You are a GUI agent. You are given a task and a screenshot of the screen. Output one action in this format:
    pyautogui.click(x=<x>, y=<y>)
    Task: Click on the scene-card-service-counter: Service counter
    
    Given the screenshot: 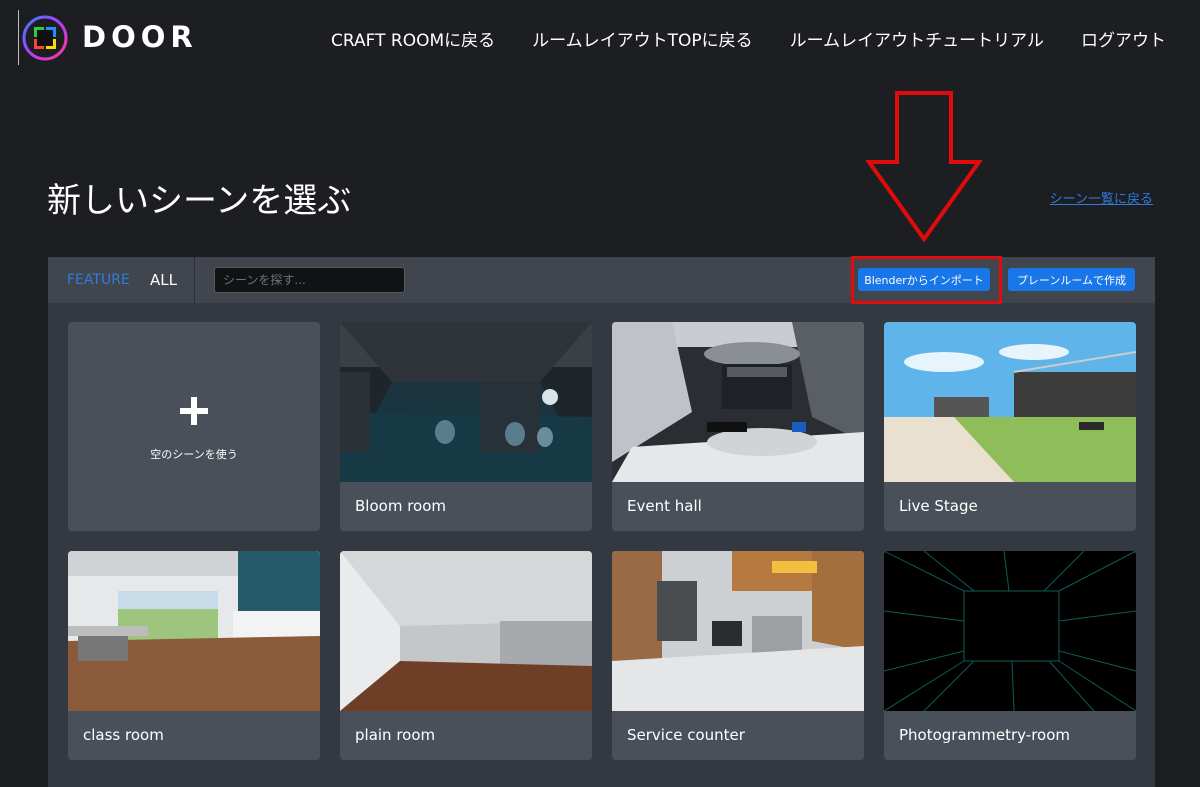 What is the action you would take?
    pyautogui.click(x=738, y=655)
    